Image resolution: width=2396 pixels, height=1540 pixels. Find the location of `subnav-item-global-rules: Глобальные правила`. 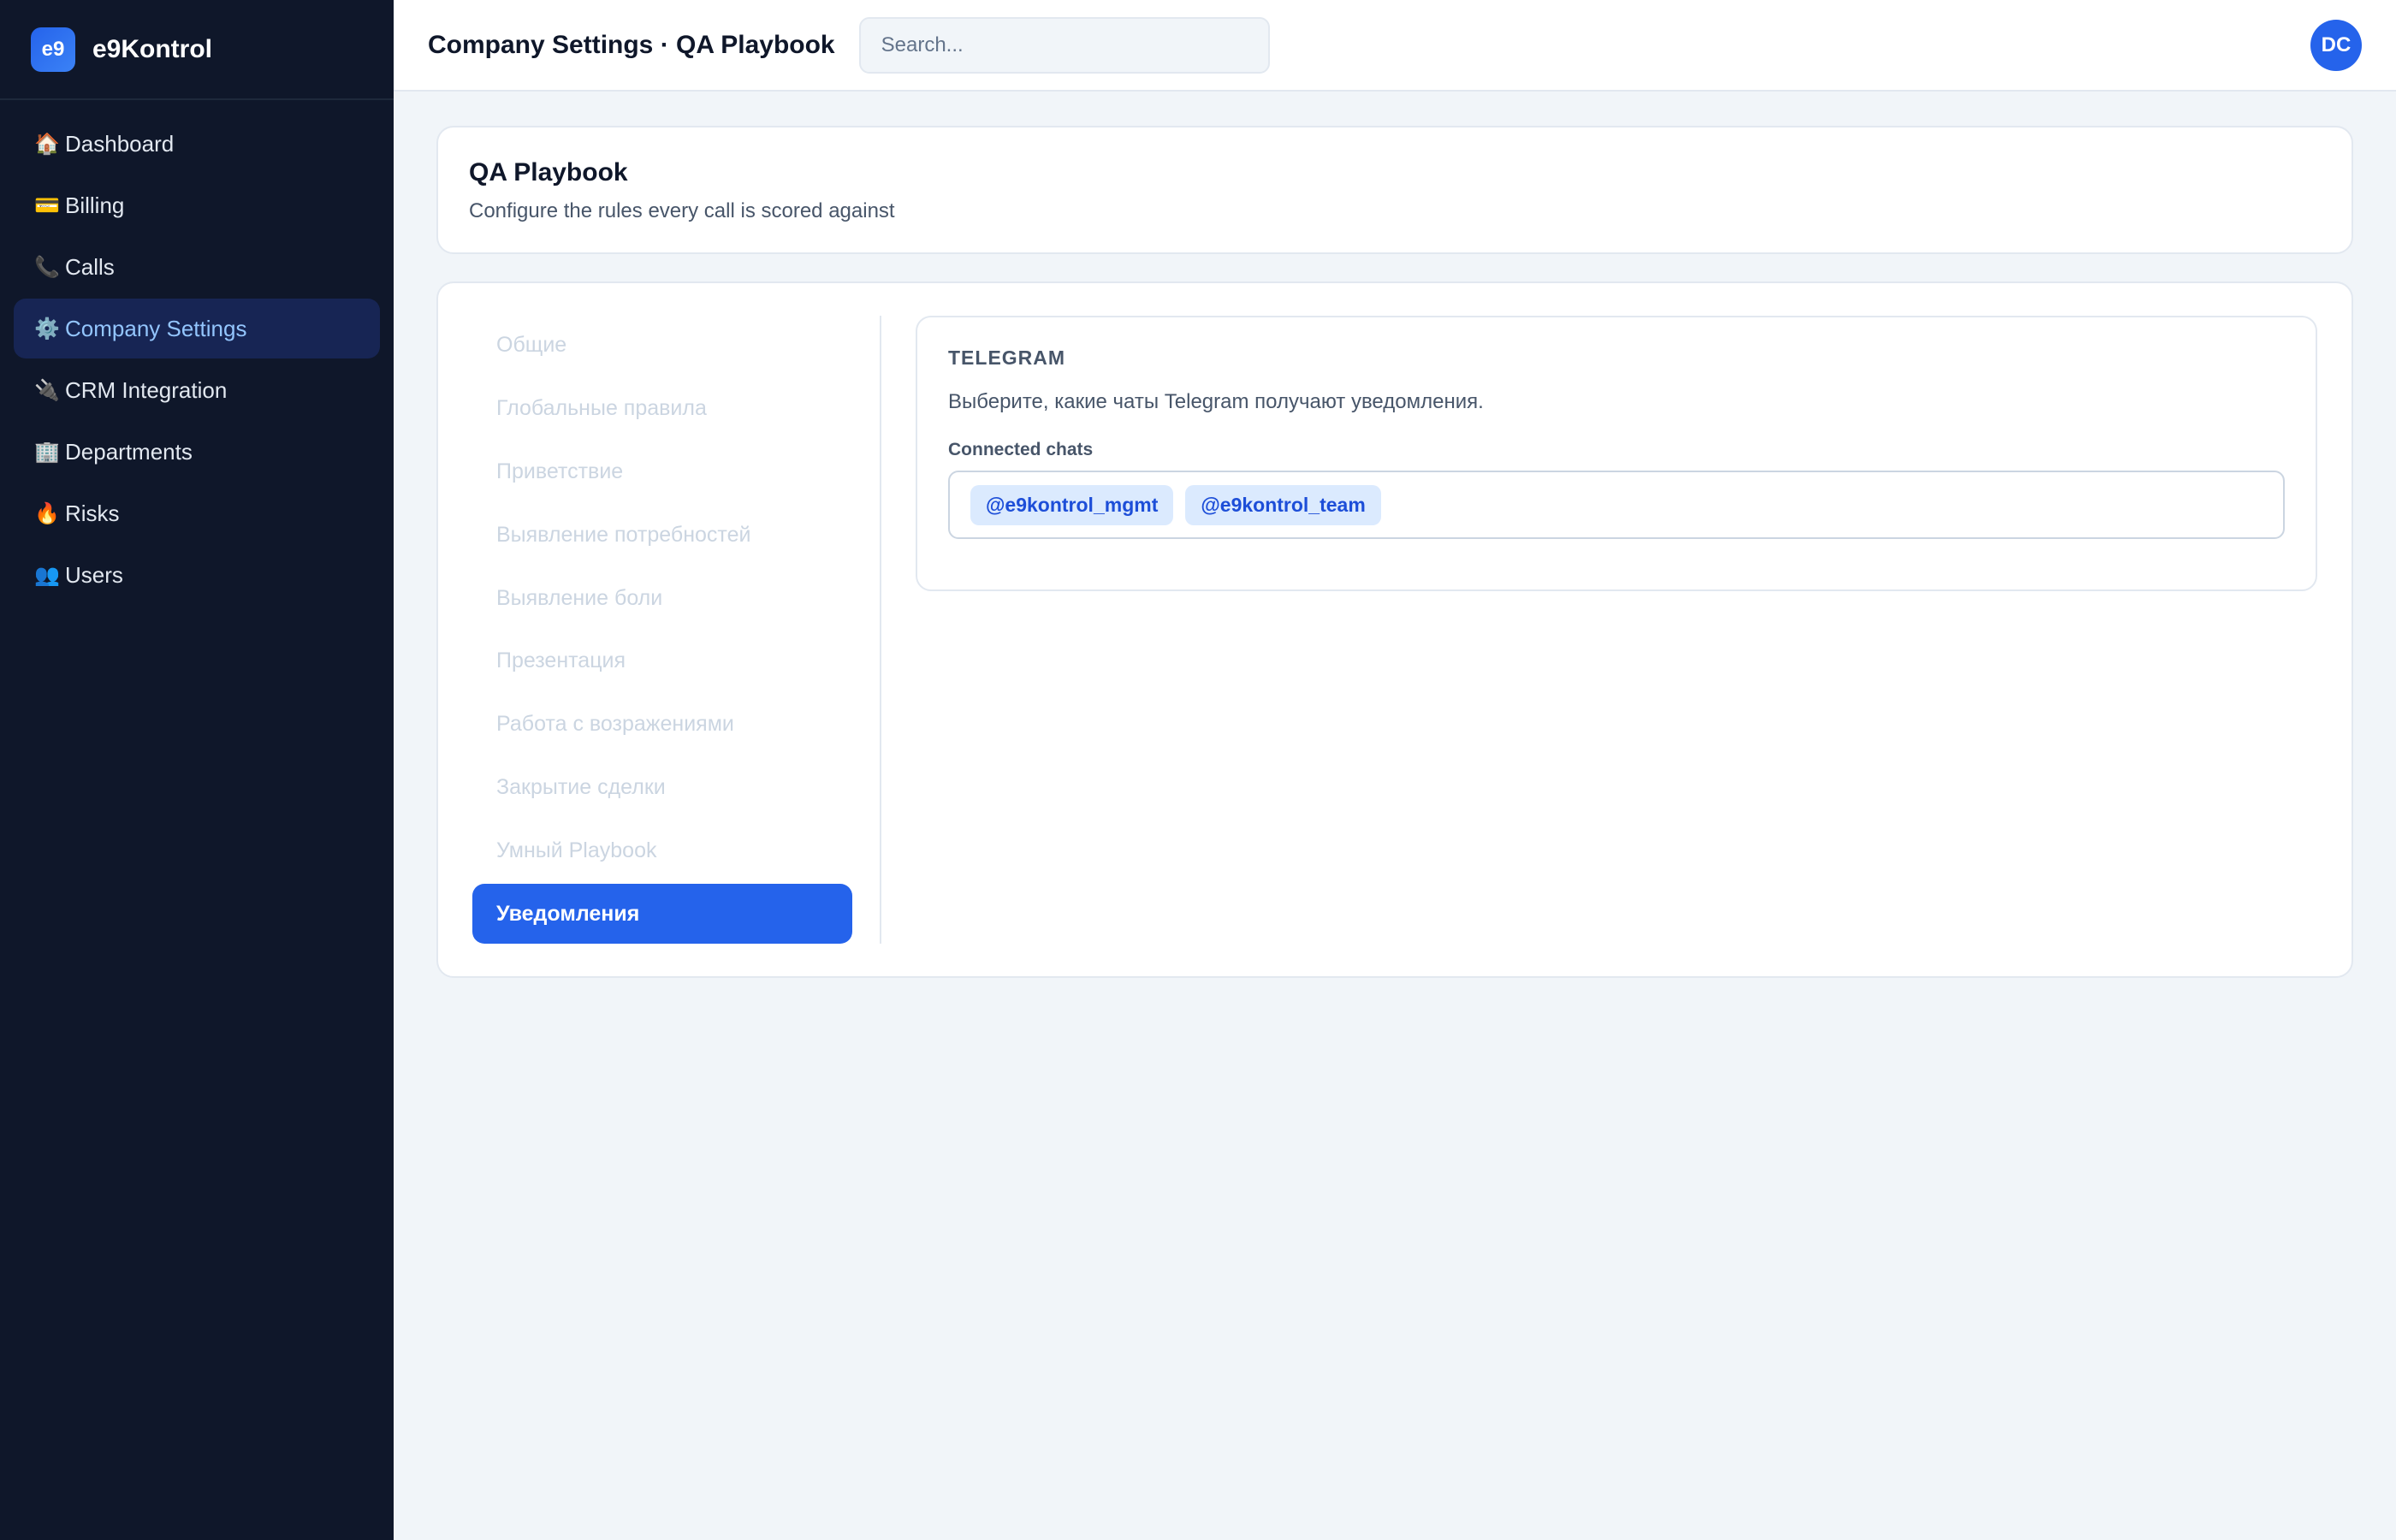

subnav-item-global-rules: Глобальные правила is located at coordinates (662, 409).